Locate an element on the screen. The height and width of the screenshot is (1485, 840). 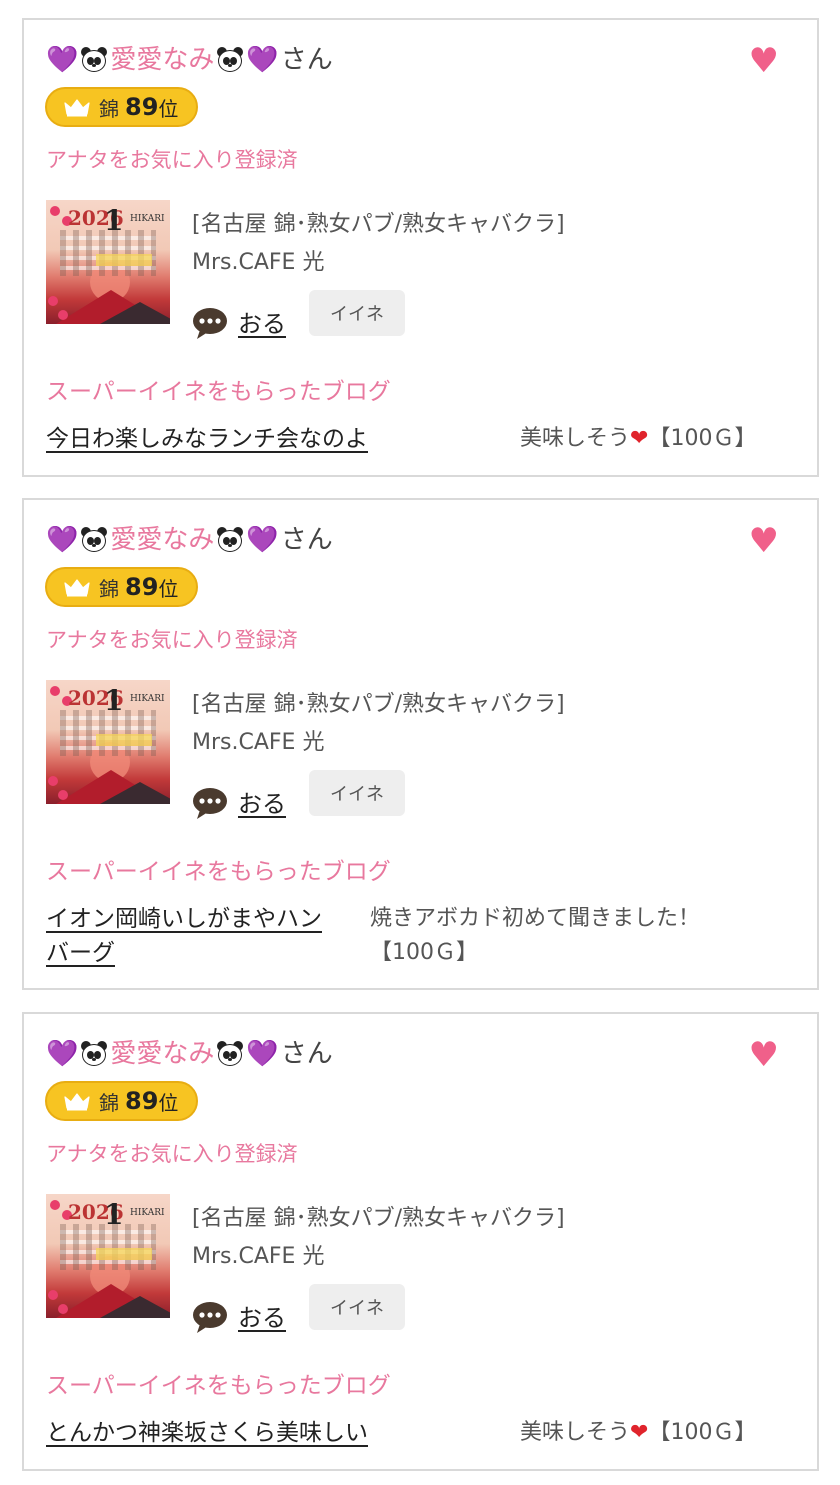
blog-title-line: バーグ is located at coordinates (80, 953).